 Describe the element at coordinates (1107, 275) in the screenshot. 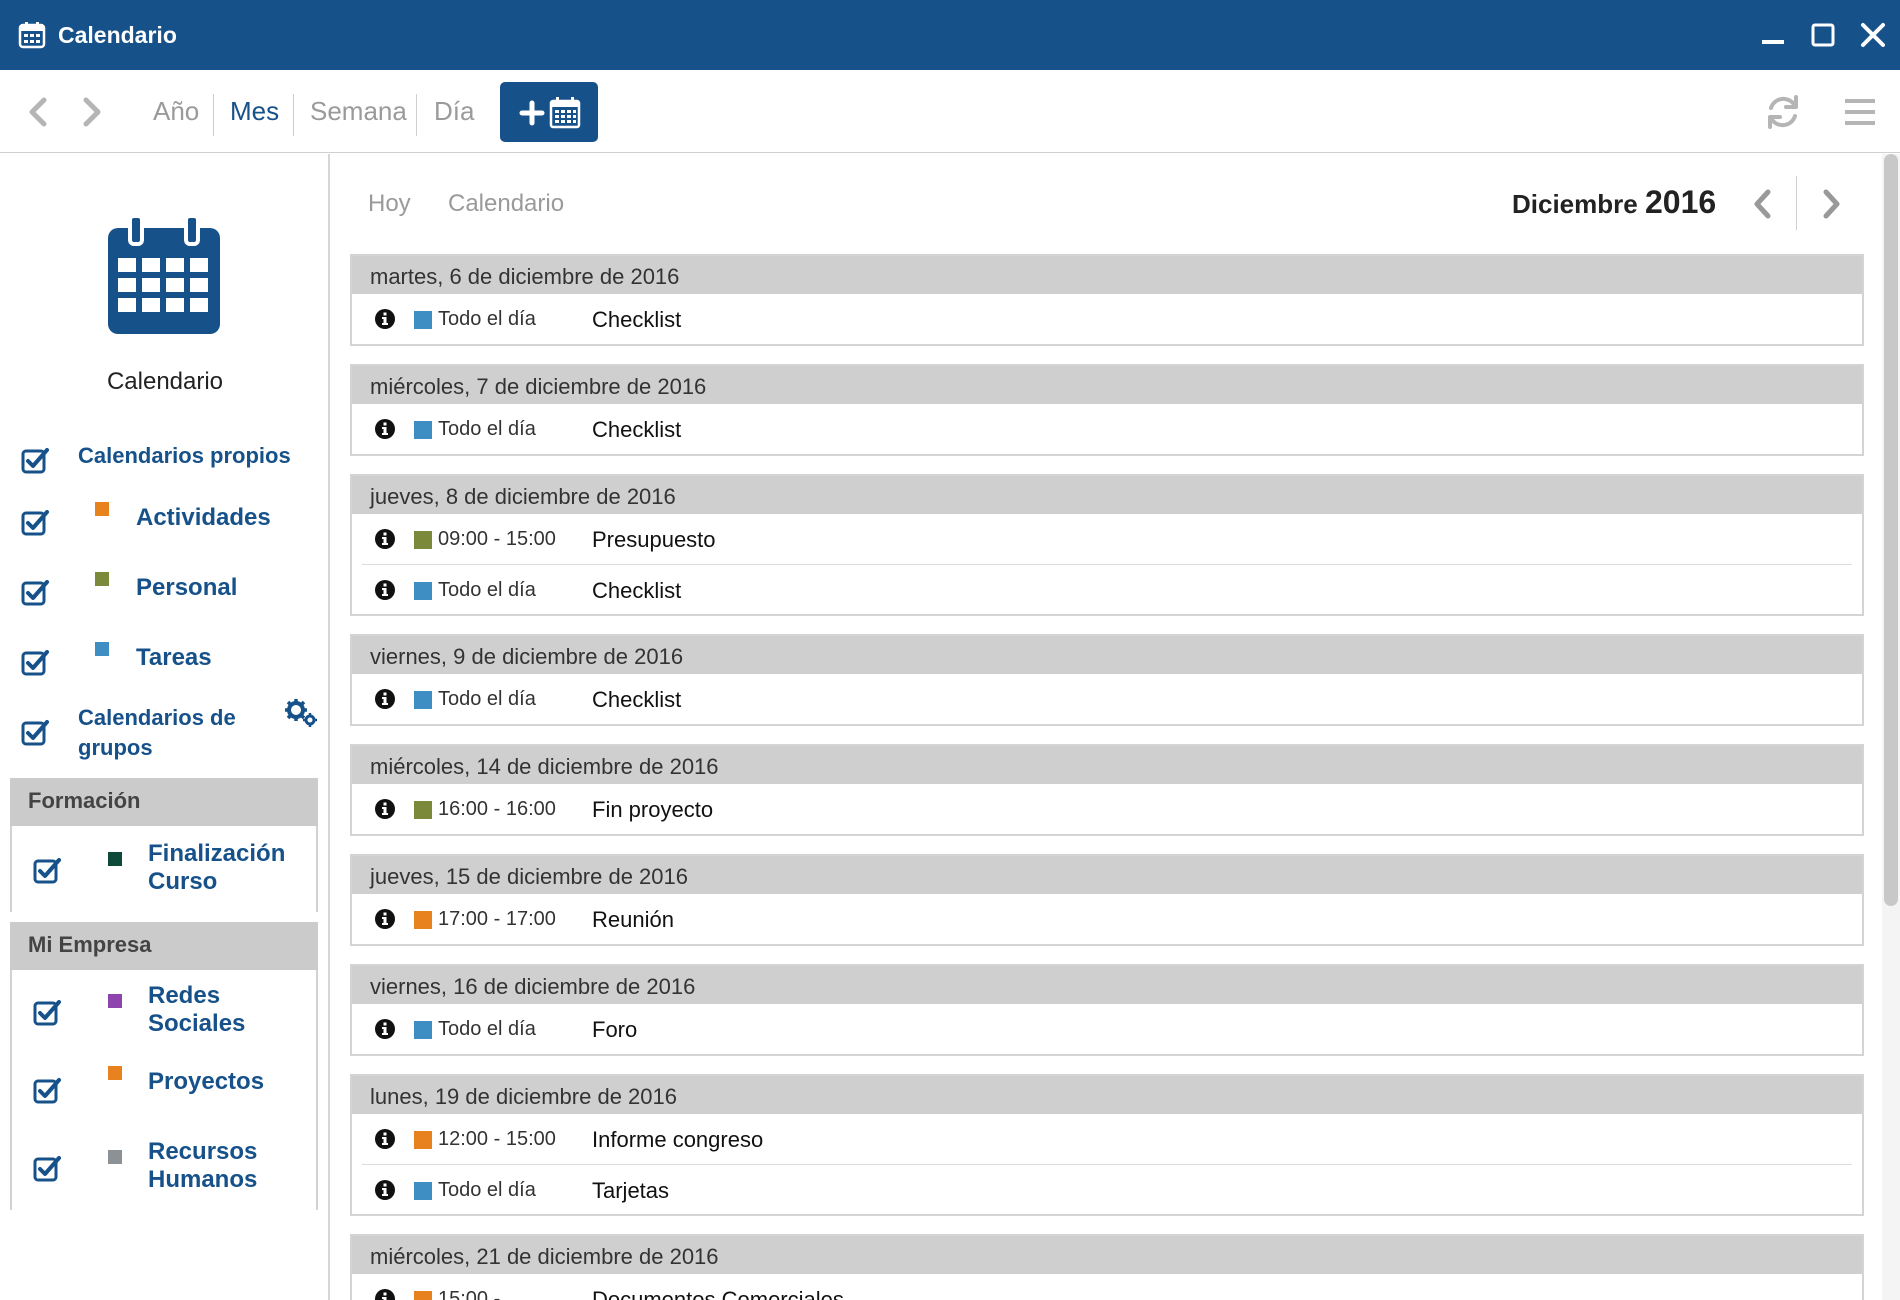

I see `day-header: martes, 6 de diciembre de 2016` at that location.